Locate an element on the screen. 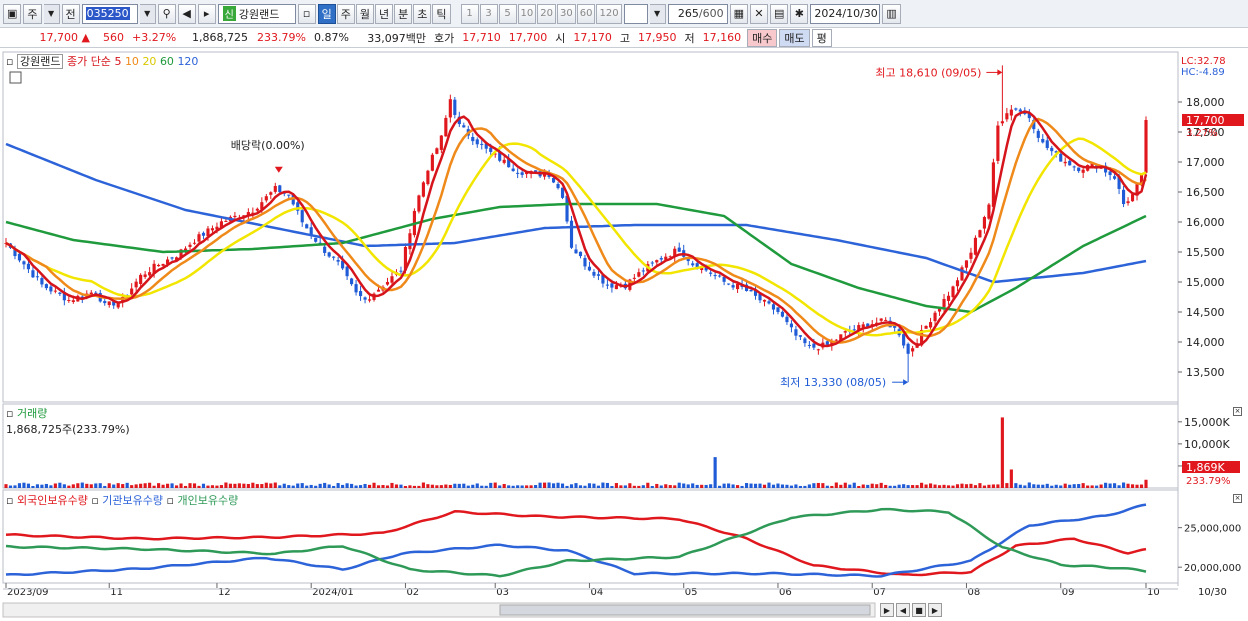  price-legend: ▫ 강원랜드 종가 단순 5 10 20 60 120 is located at coordinates (102, 61).